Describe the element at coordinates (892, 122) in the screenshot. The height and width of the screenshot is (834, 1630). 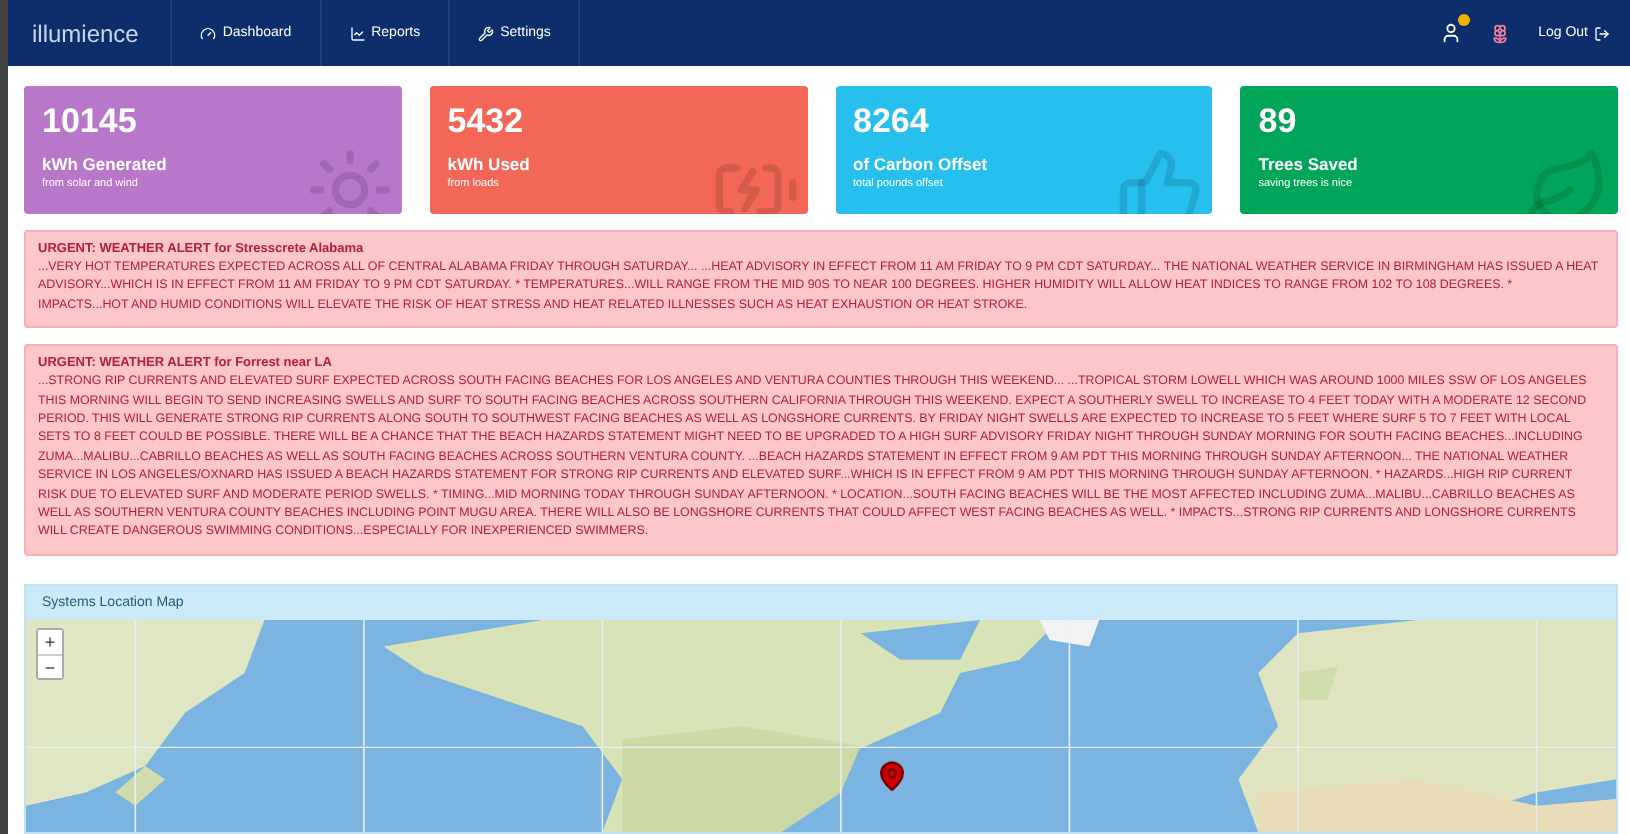
I see `stat-value: 8264` at that location.